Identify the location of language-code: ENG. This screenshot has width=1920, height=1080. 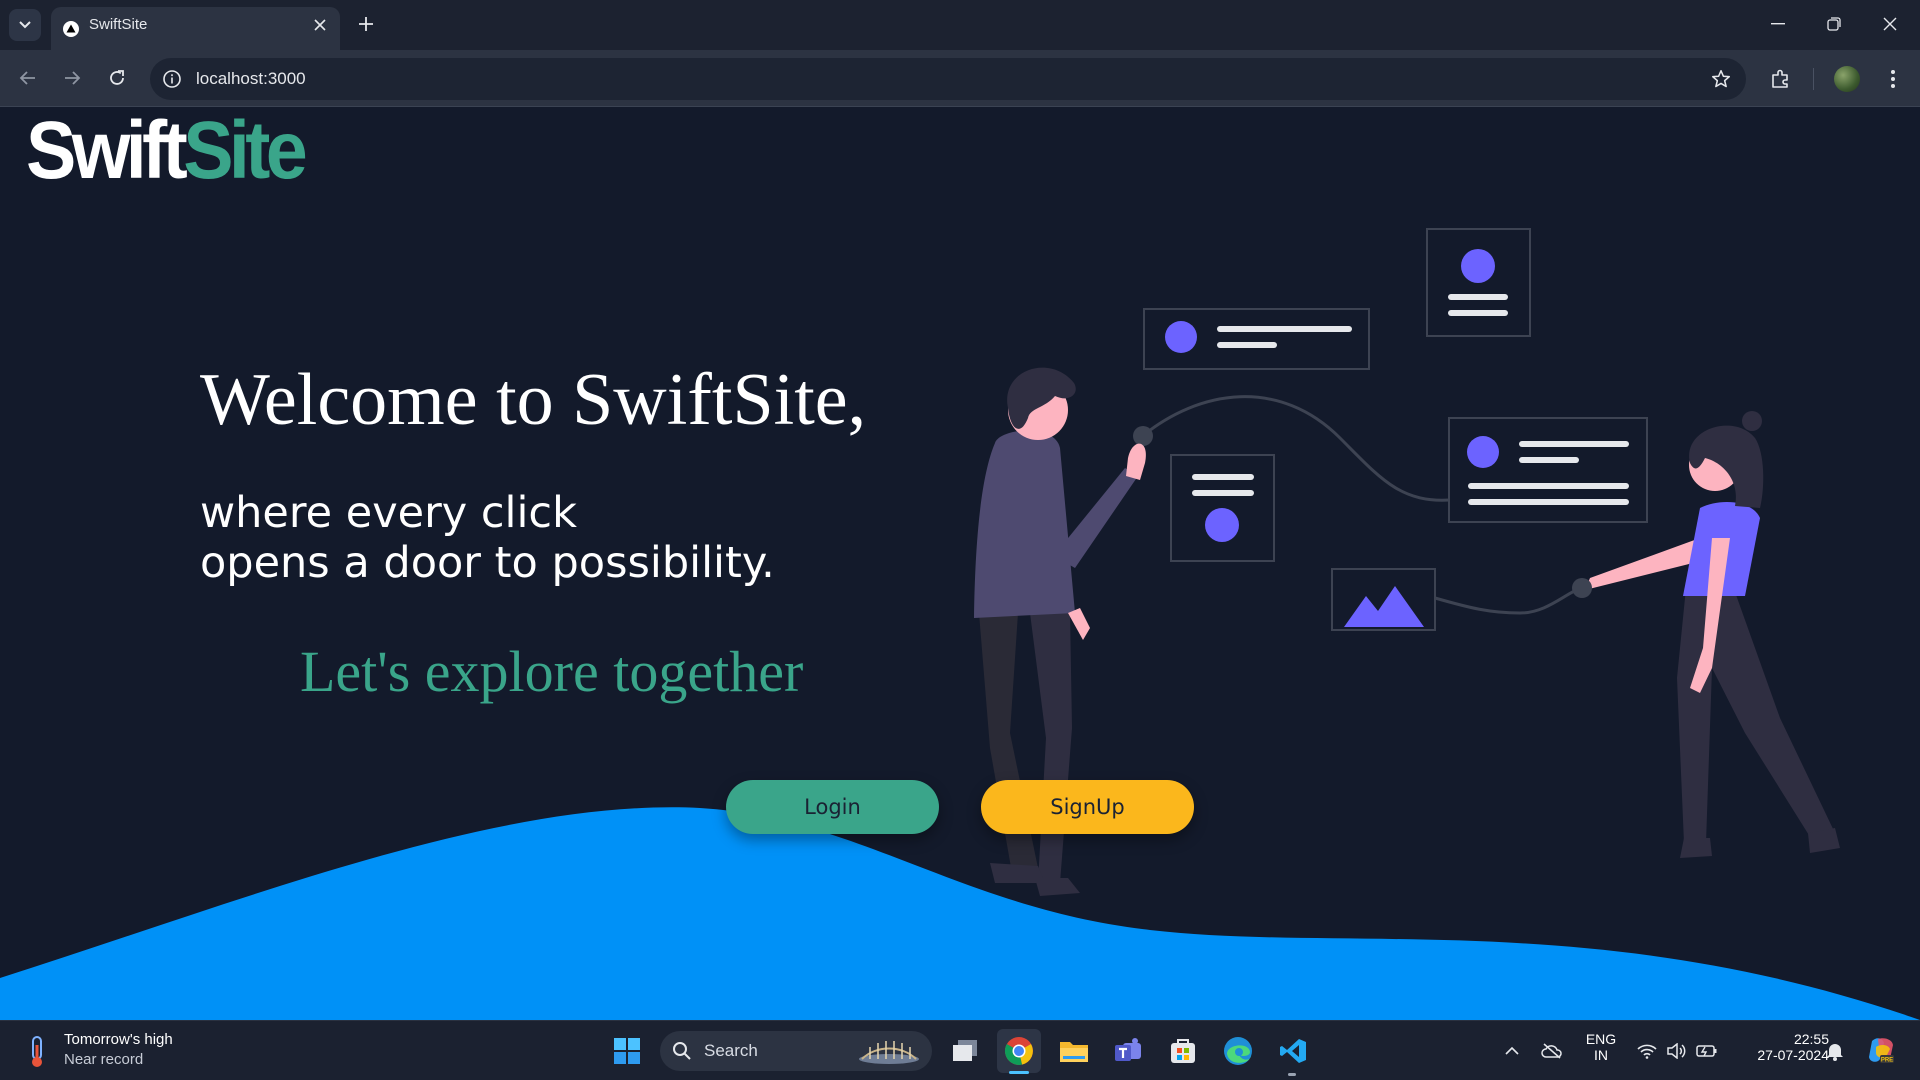
(1601, 1039).